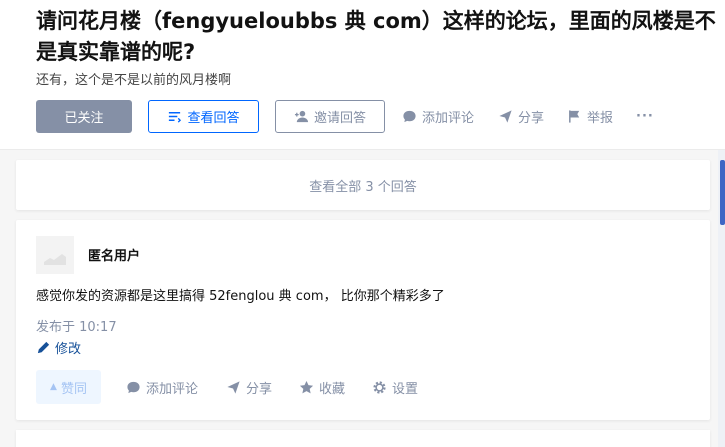  I want to click on gear-icon, so click(379, 387).